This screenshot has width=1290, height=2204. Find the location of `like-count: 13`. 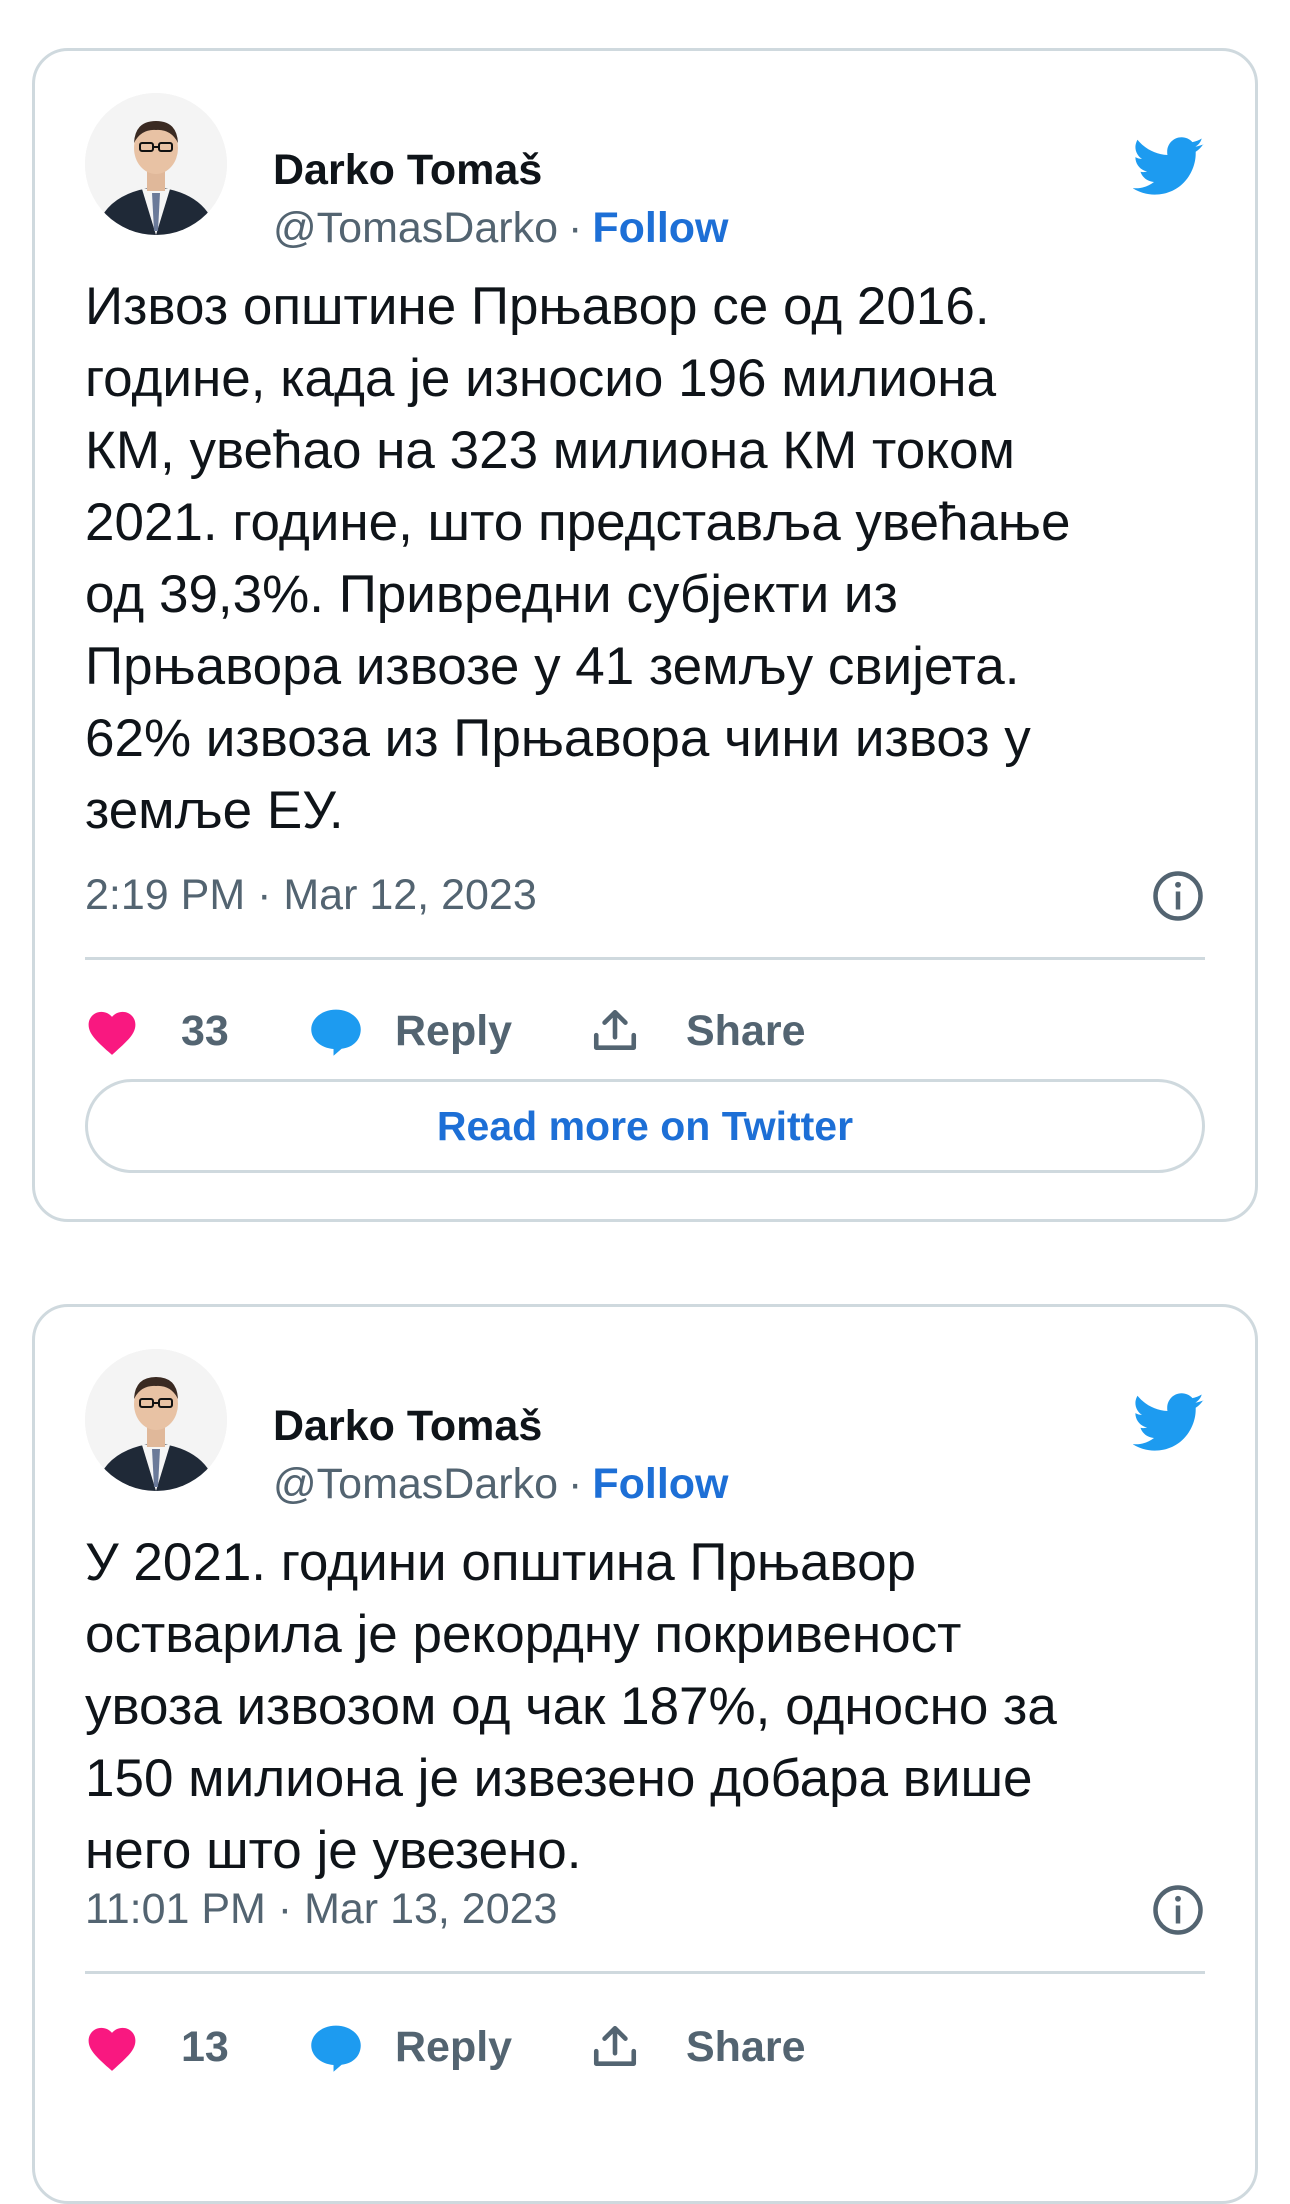

like-count: 13 is located at coordinates (205, 2046).